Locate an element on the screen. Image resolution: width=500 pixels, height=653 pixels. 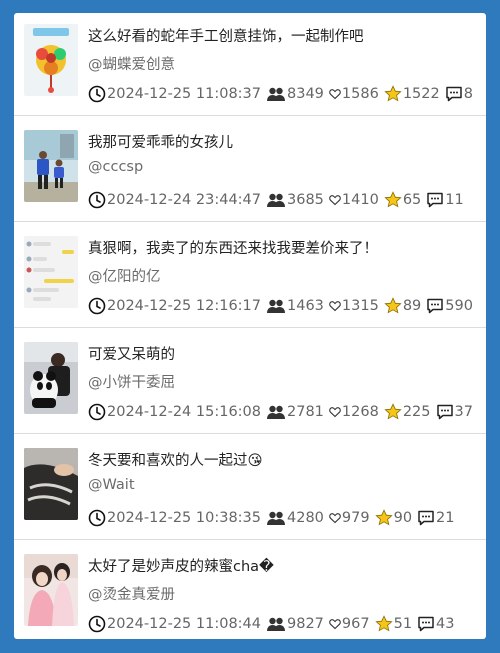
favorite-count: 65 is located at coordinates (412, 200).